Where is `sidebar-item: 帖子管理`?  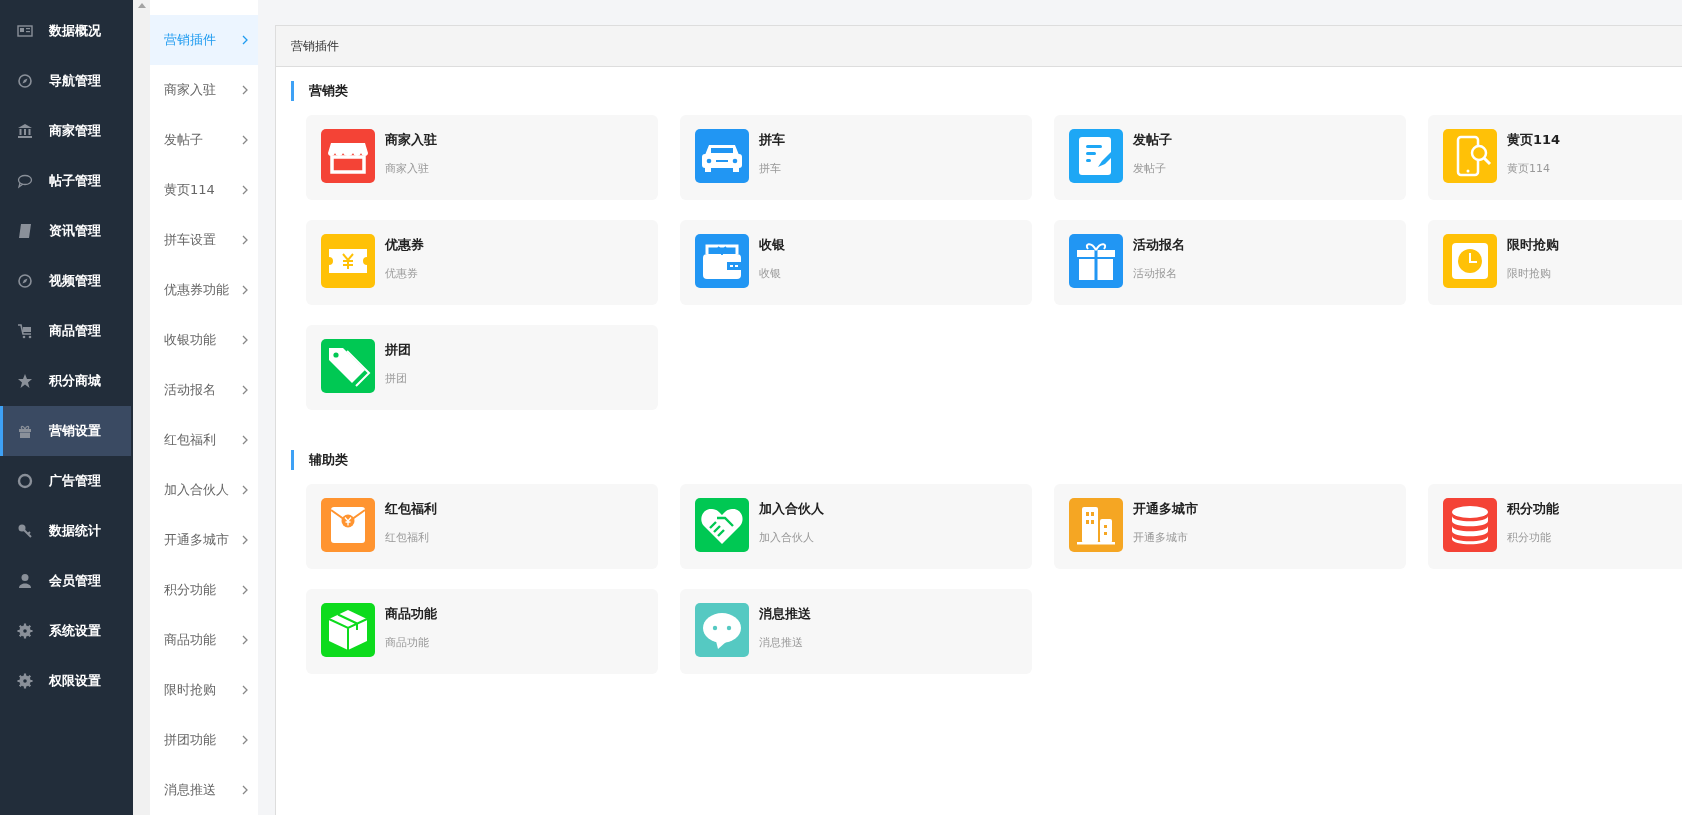 sidebar-item: 帖子管理 is located at coordinates (65, 181).